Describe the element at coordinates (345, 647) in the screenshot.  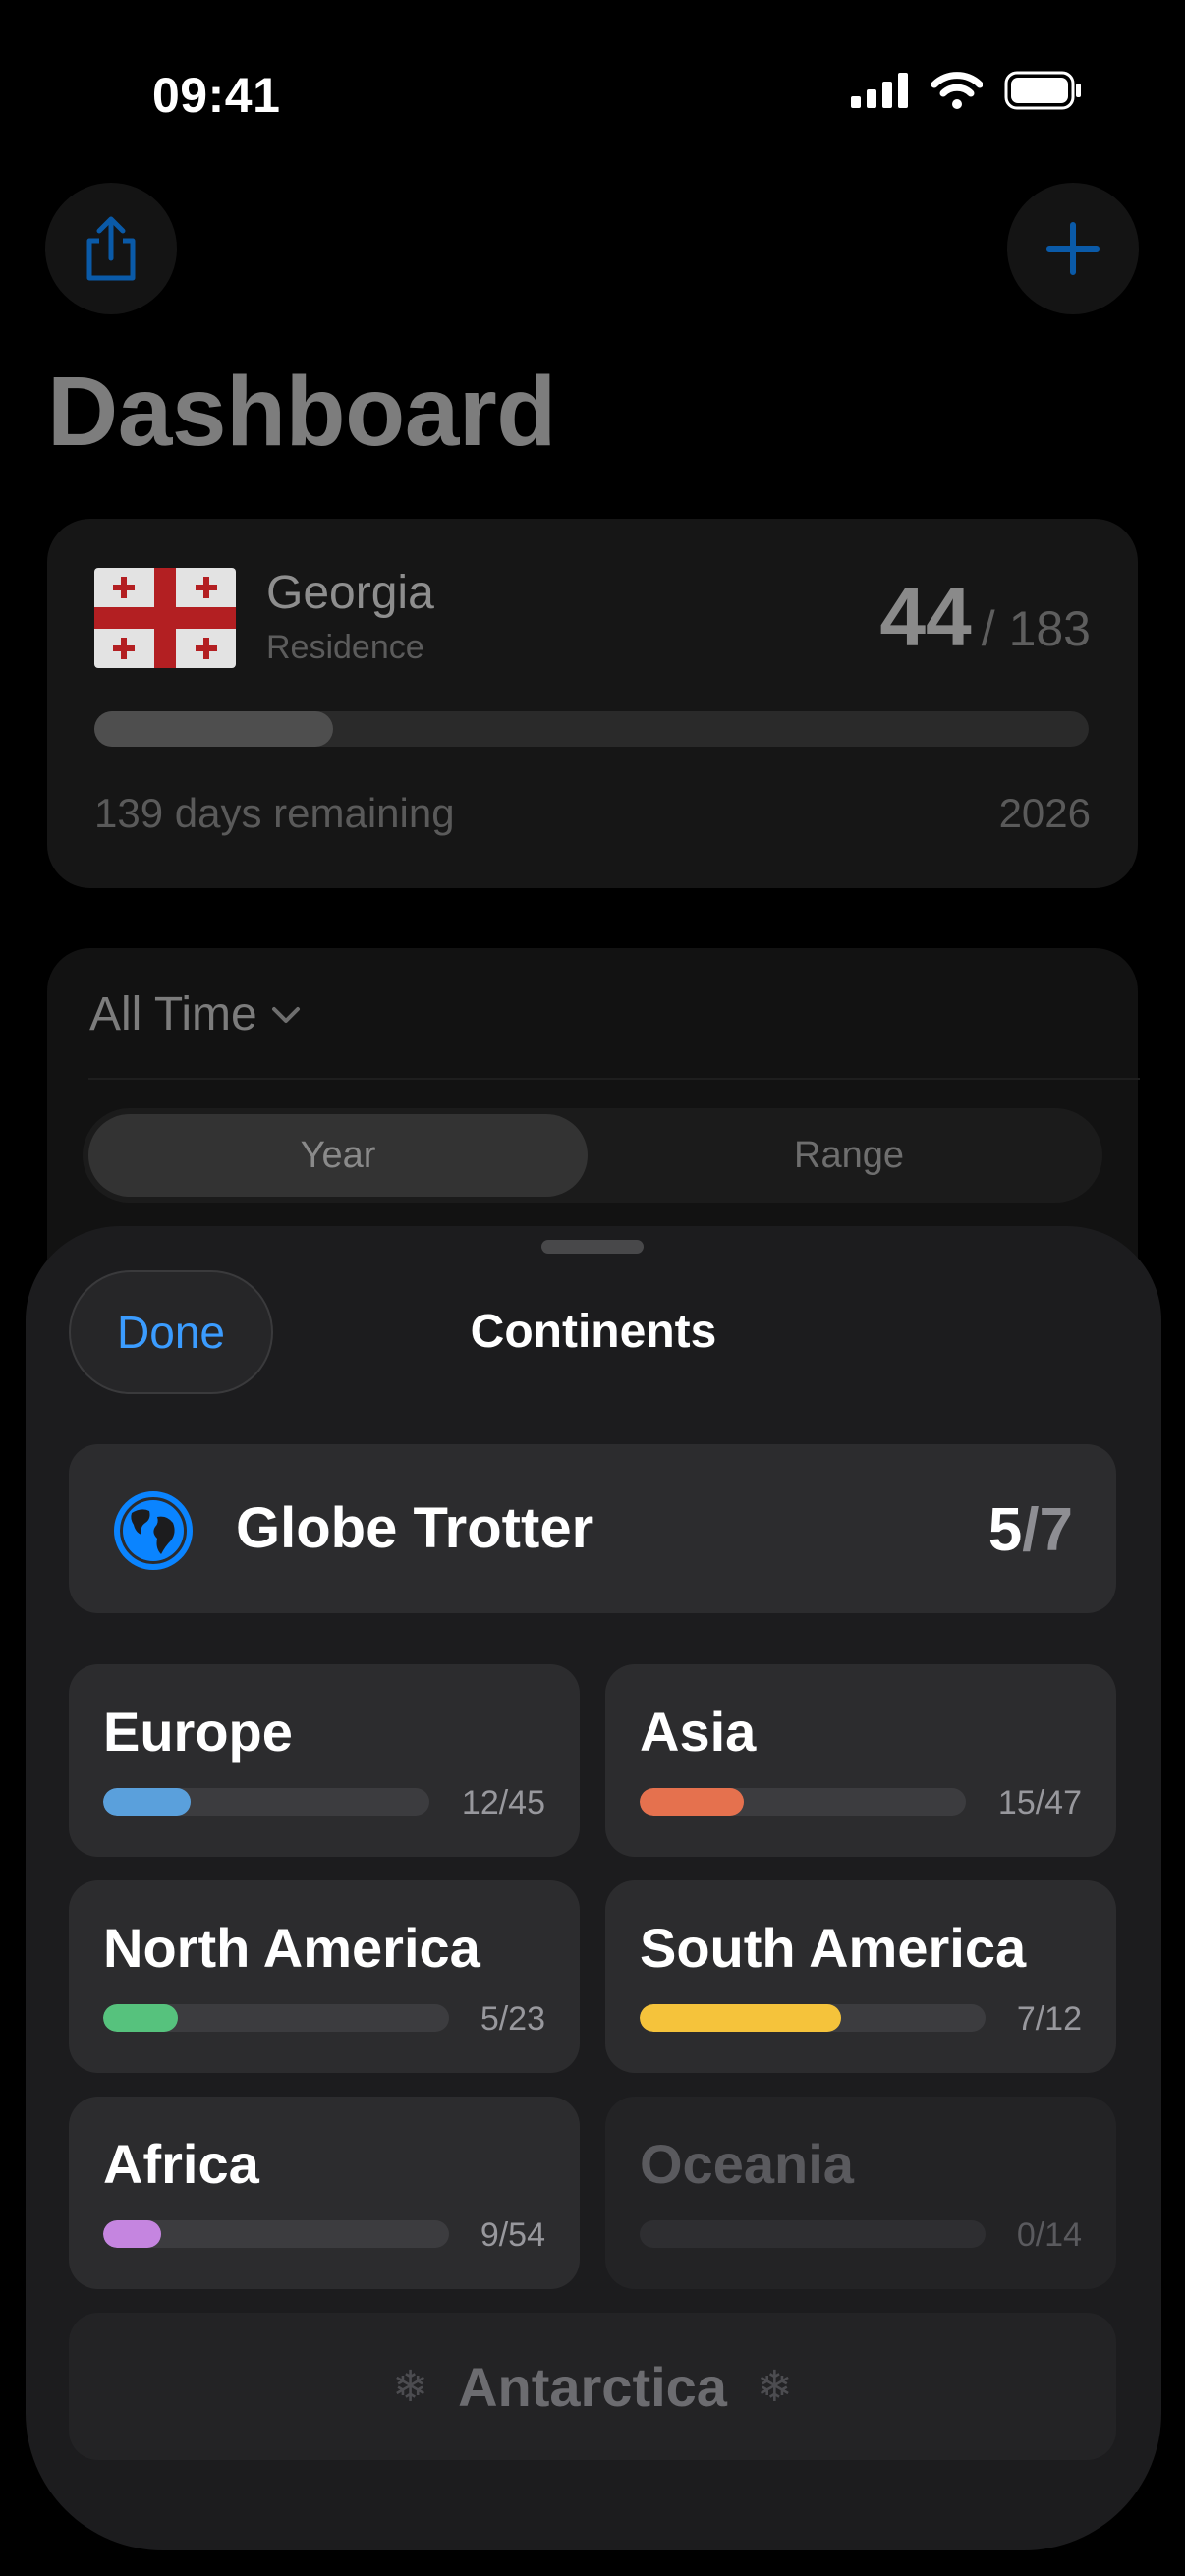
I see `residence-type: Residence` at that location.